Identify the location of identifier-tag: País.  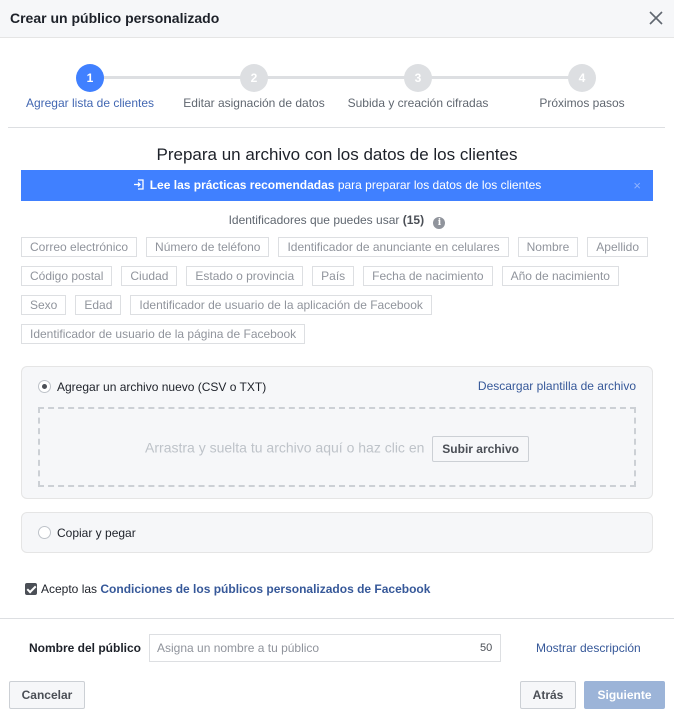
(333, 276).